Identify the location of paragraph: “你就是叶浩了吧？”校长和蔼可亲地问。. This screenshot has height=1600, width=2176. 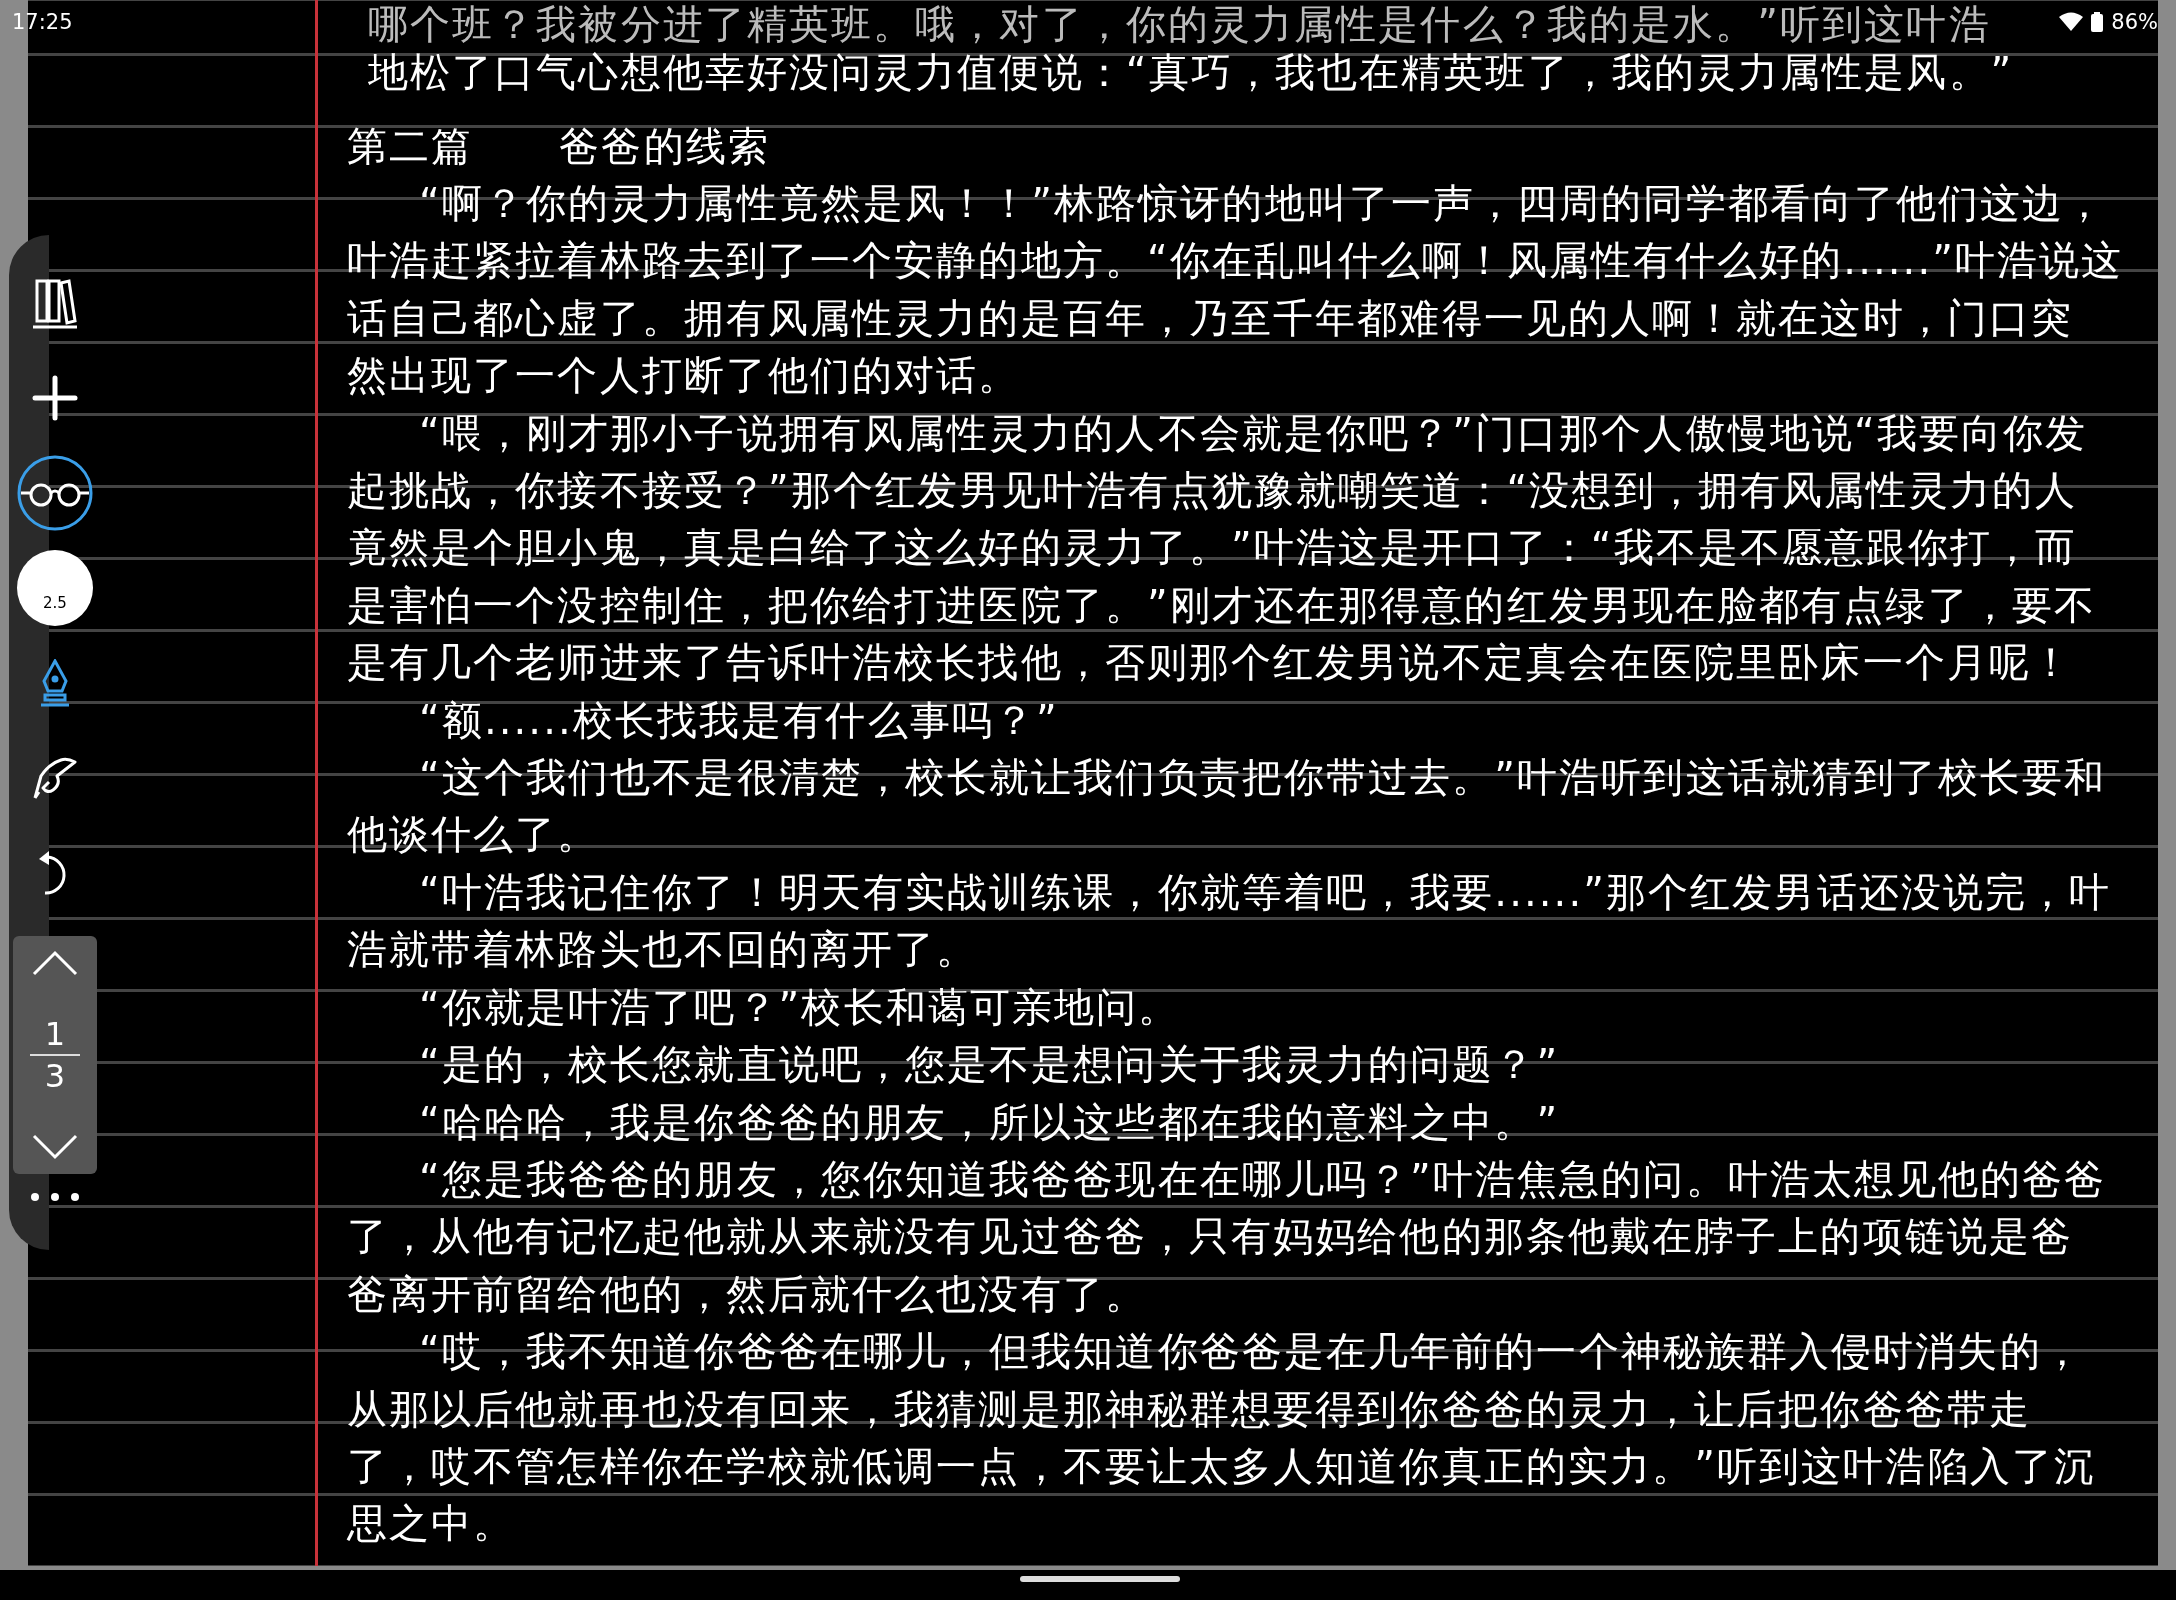
(800, 1007).